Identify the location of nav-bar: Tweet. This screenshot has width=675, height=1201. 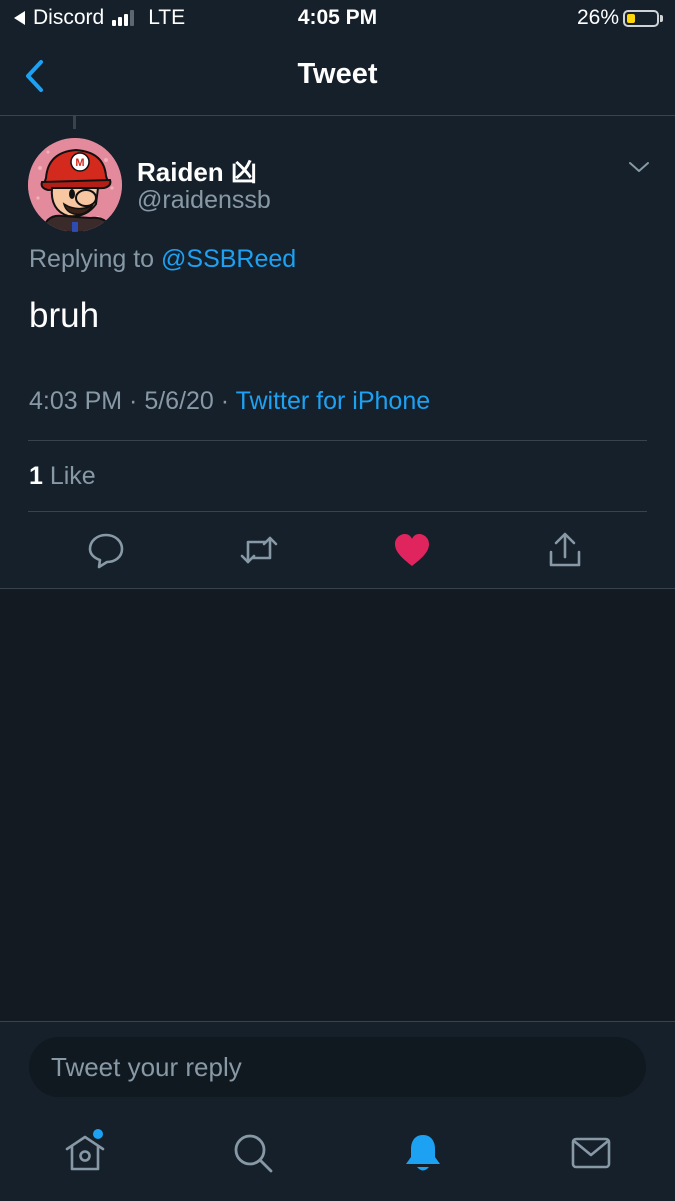
(337, 77).